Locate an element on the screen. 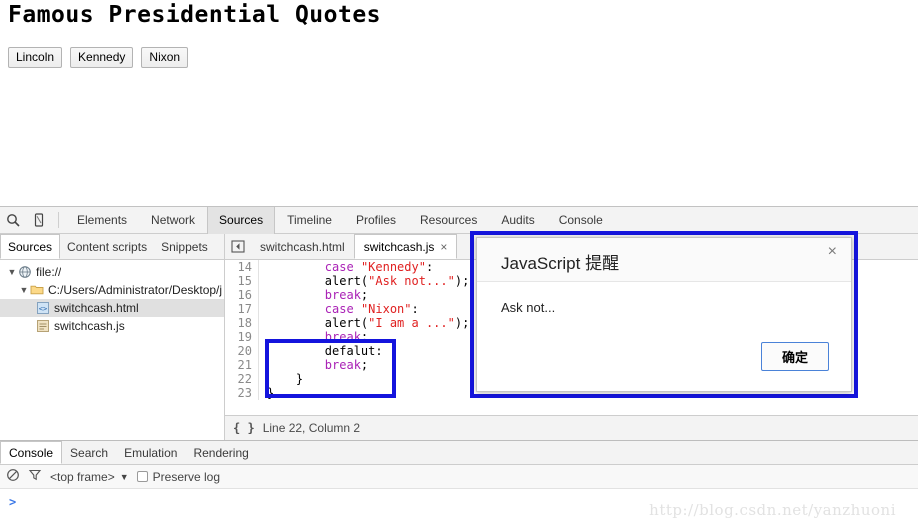  tab-network: Network is located at coordinates (173, 220).